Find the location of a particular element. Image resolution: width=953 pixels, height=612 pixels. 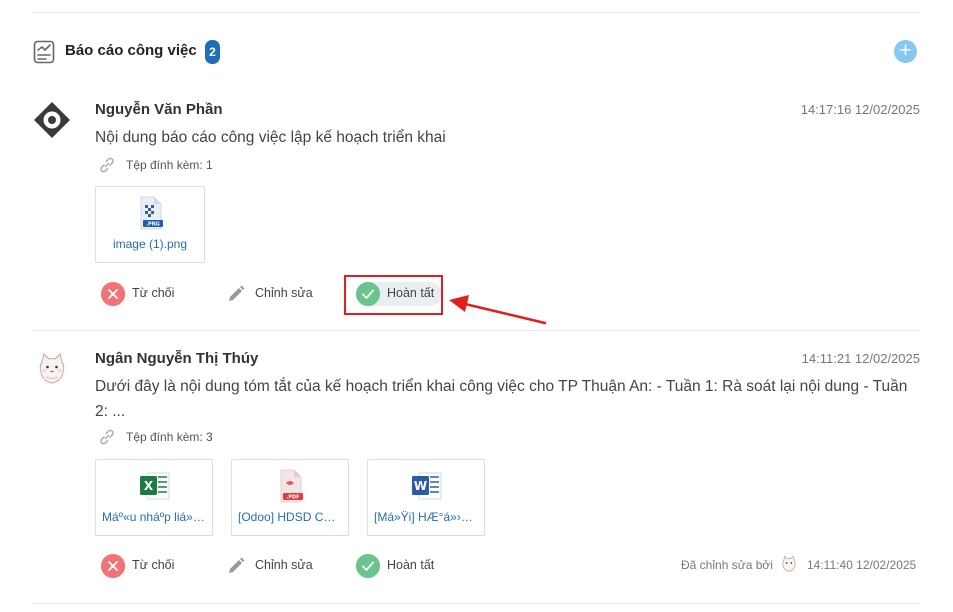

report-timestamp: 14:11:21 12/02/2025 is located at coordinates (860, 358).